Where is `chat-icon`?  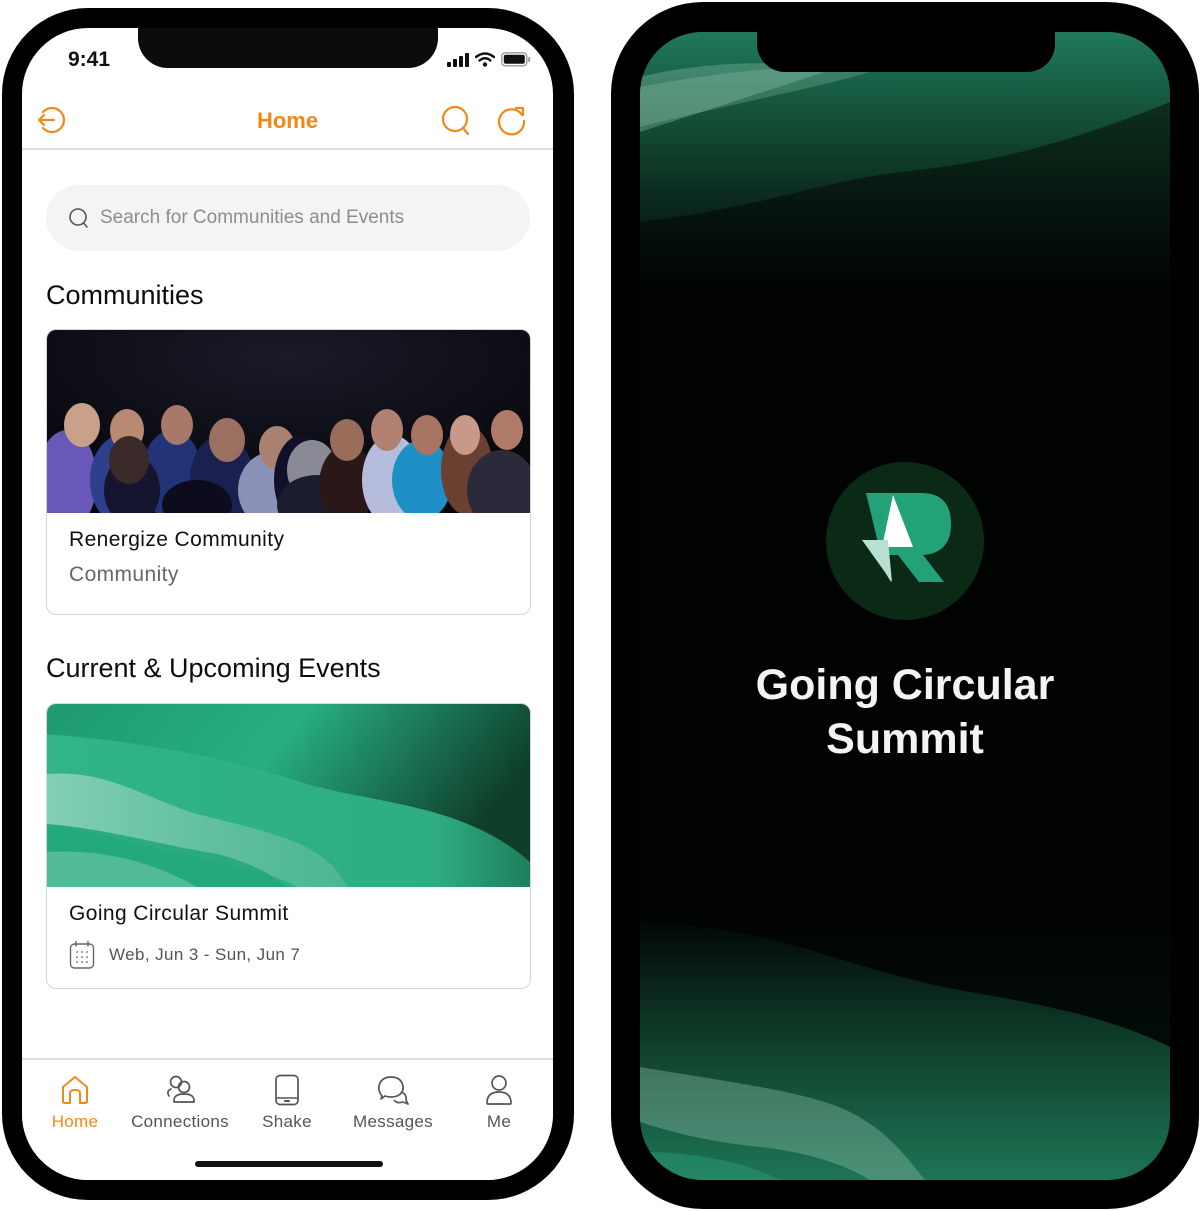
chat-icon is located at coordinates (393, 1090).